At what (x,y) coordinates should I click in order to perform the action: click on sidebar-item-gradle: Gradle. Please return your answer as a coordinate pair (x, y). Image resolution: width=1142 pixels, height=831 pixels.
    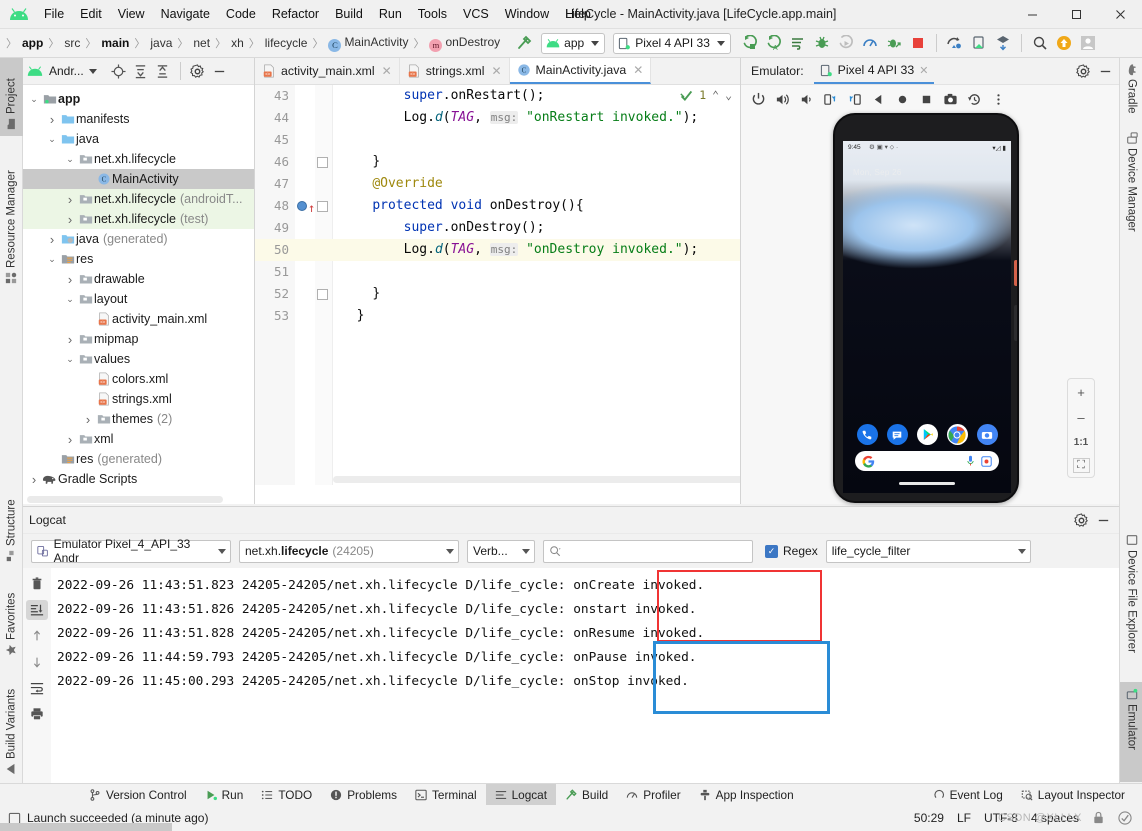
    Looking at the image, I should click on (1131, 90).